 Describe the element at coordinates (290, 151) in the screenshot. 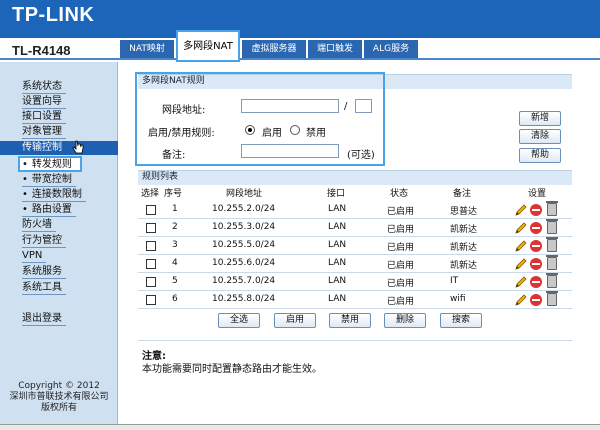

I see `remark-input` at that location.